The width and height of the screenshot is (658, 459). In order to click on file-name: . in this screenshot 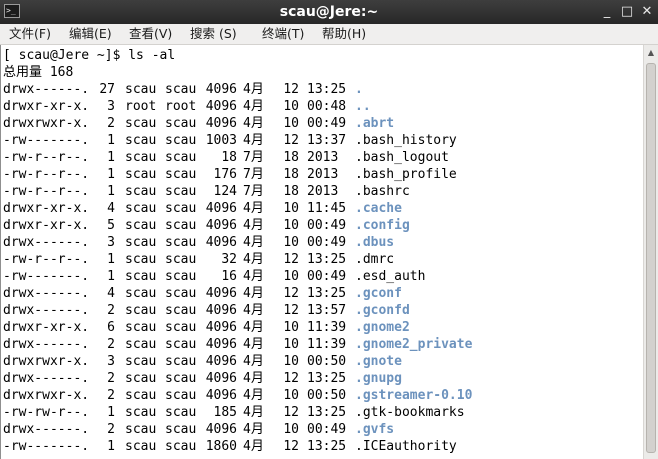, I will do `click(359, 89)`.